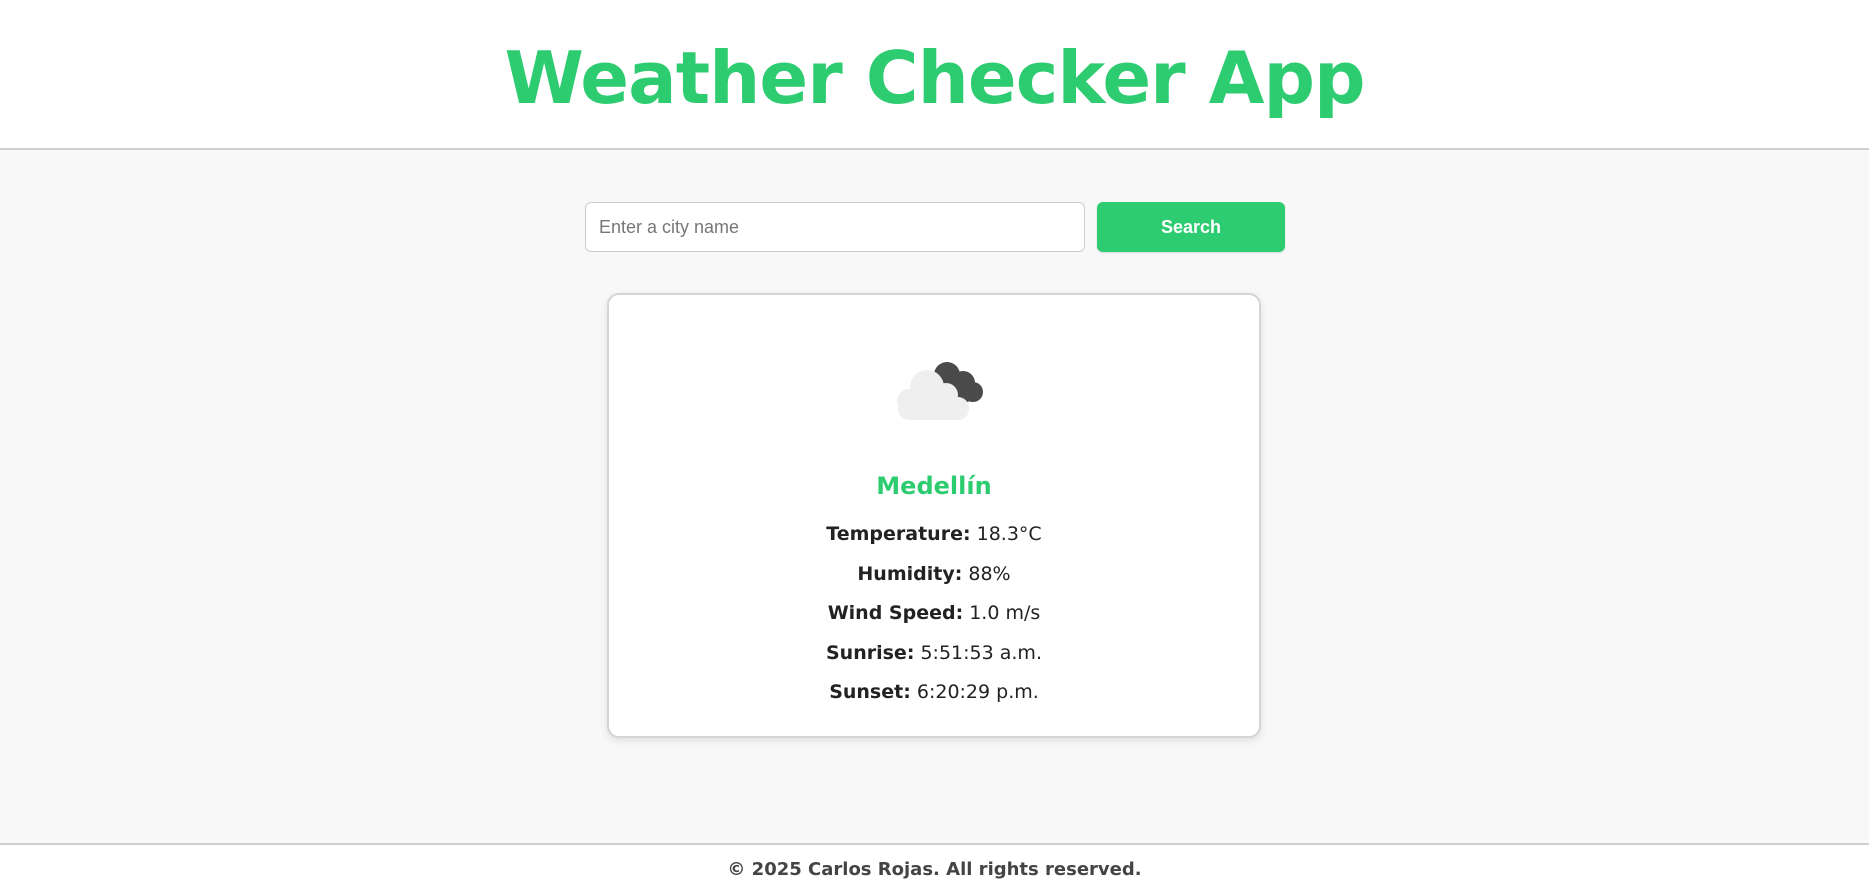 This screenshot has width=1869, height=895. I want to click on city-name: Medellín, so click(934, 486).